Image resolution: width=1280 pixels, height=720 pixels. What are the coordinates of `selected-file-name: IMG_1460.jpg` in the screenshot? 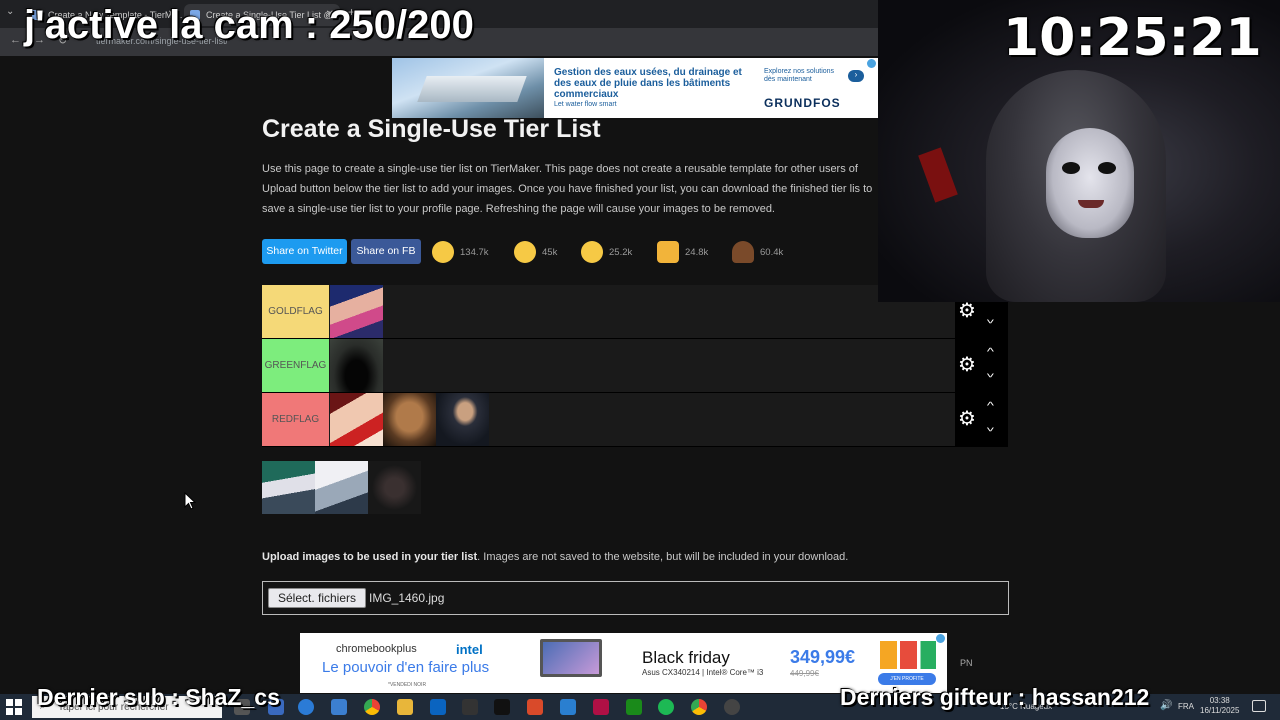 It's located at (407, 598).